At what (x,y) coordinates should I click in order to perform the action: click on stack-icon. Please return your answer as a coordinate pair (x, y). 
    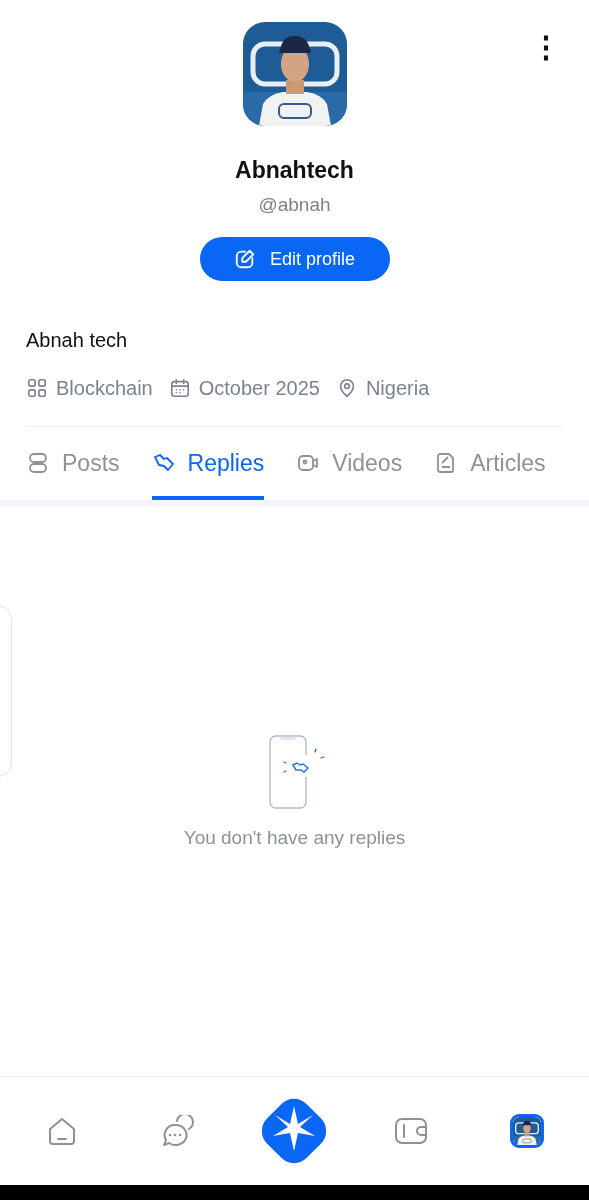
    Looking at the image, I should click on (38, 463).